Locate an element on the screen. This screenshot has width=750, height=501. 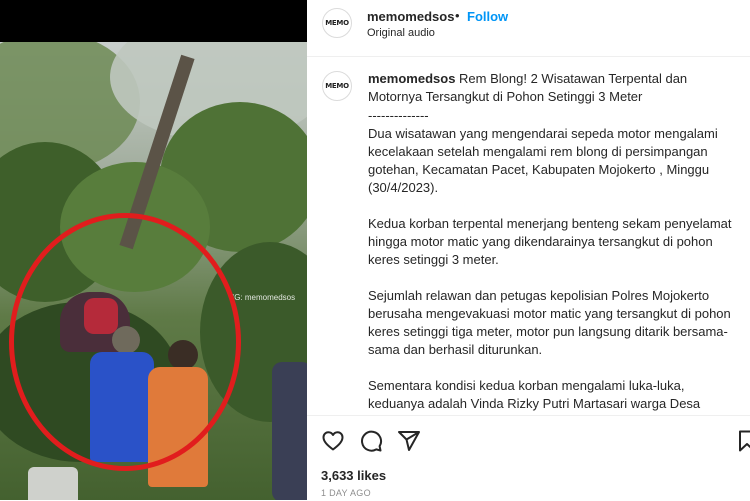
comment-icon is located at coordinates (371, 441).